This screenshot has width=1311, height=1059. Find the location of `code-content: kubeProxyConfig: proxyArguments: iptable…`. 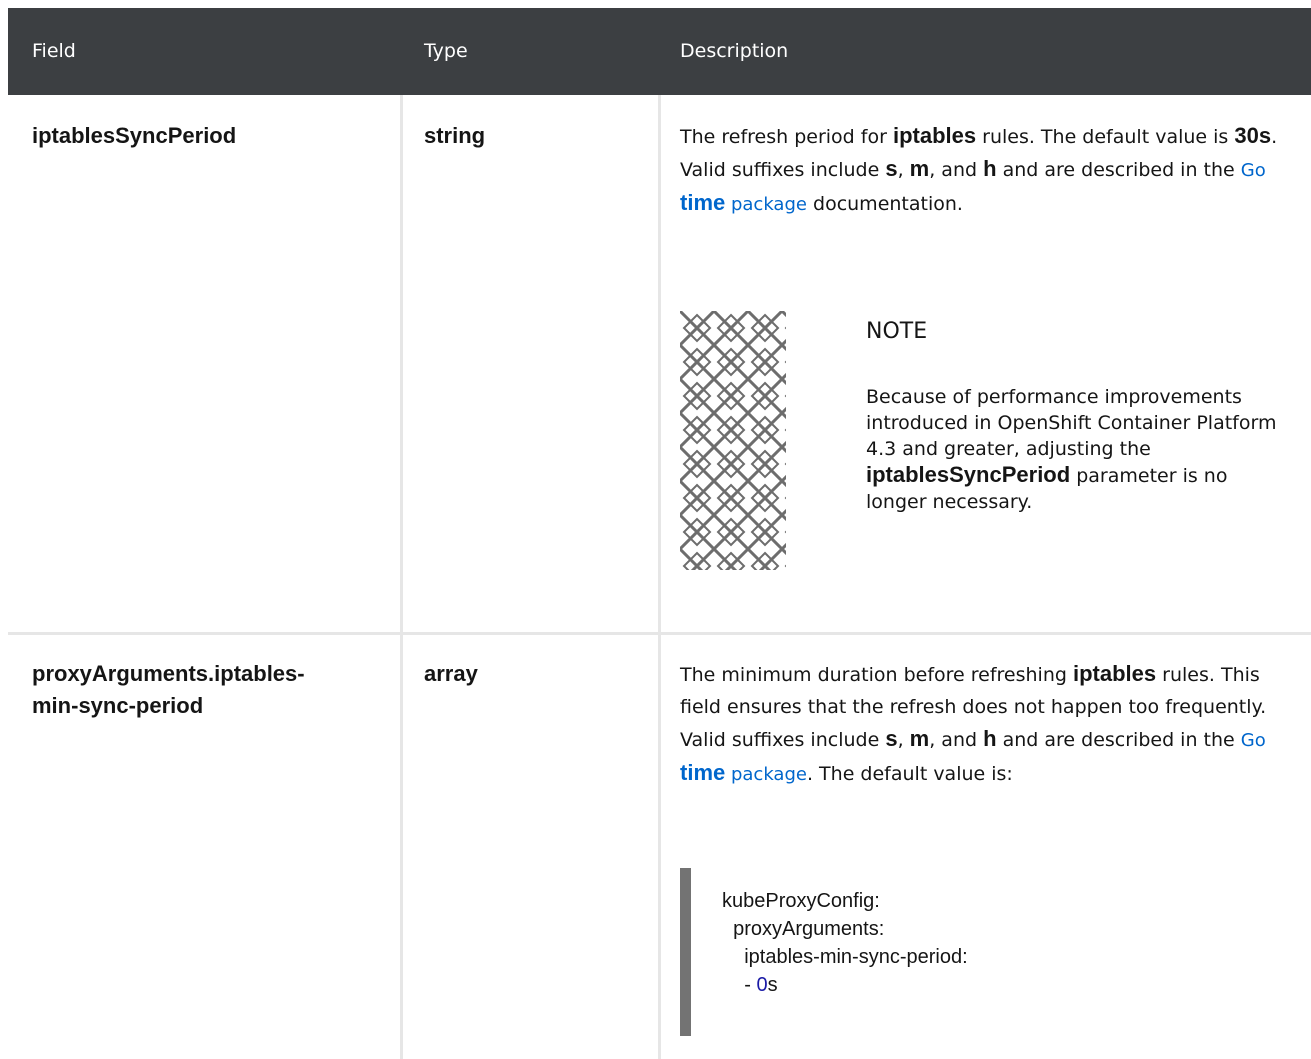

code-content: kubeProxyConfig: proxyArguments: iptable… is located at coordinates (845, 943).